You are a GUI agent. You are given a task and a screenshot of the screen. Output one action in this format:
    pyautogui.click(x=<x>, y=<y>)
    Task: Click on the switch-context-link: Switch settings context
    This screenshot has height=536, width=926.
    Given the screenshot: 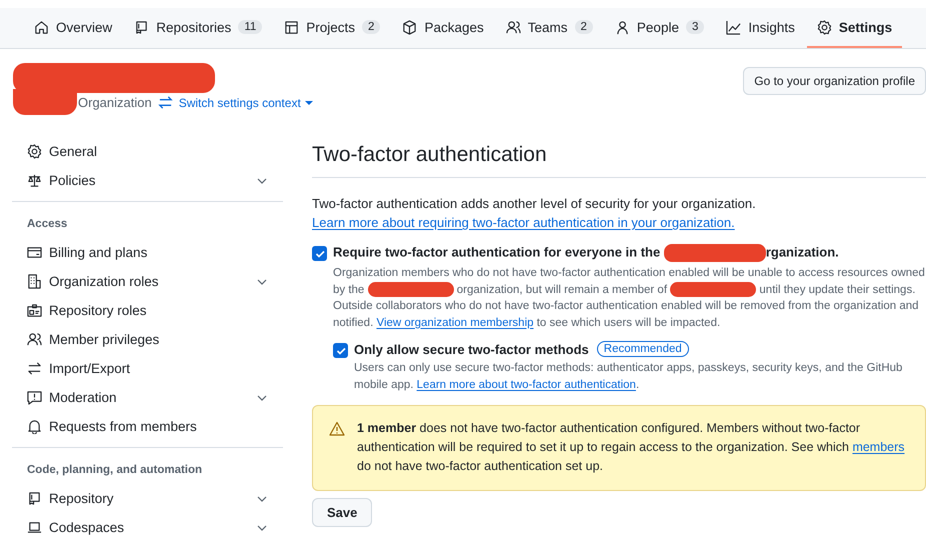 What is the action you would take?
    pyautogui.click(x=245, y=103)
    